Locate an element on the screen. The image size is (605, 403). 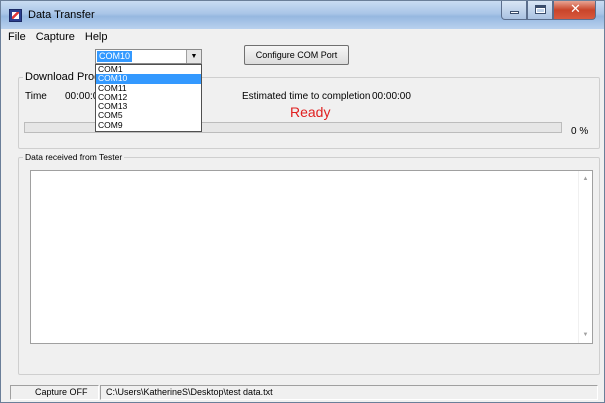
caption-buttons: ✕ is located at coordinates (548, 10).